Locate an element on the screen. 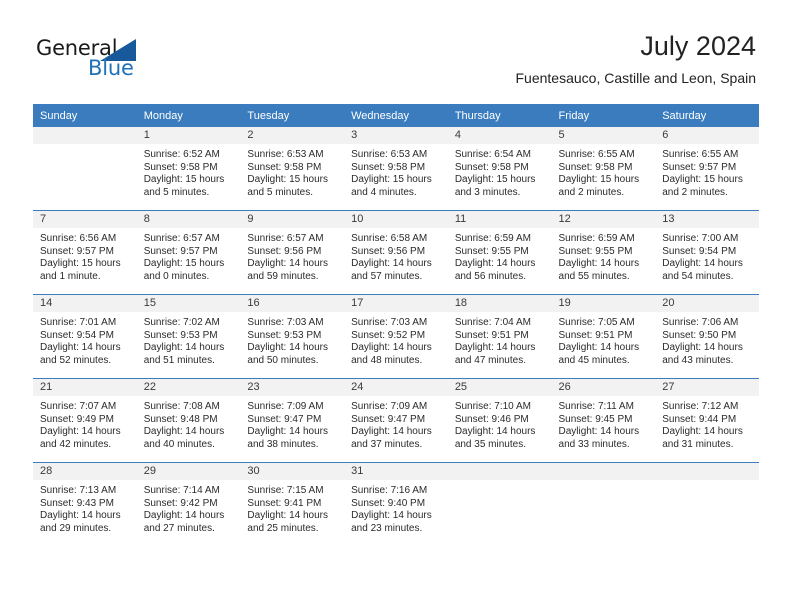 This screenshot has height=612, width=792. daylight-text-line2: and 31 minutes. is located at coordinates (698, 444).